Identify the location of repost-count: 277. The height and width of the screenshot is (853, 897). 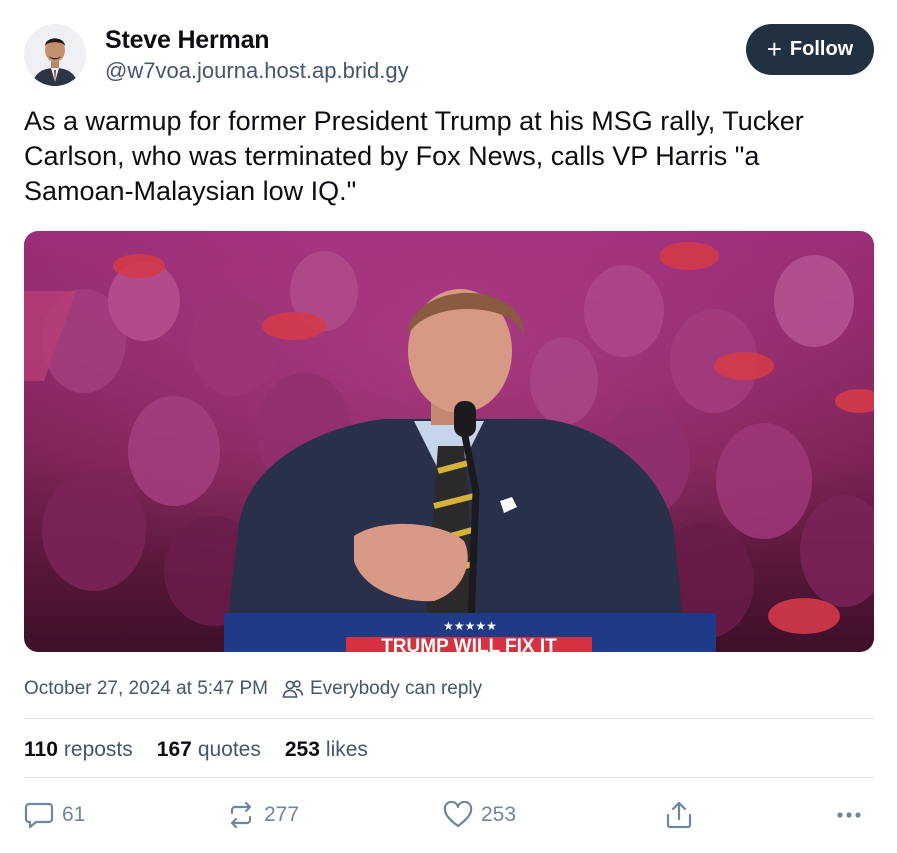
(282, 814).